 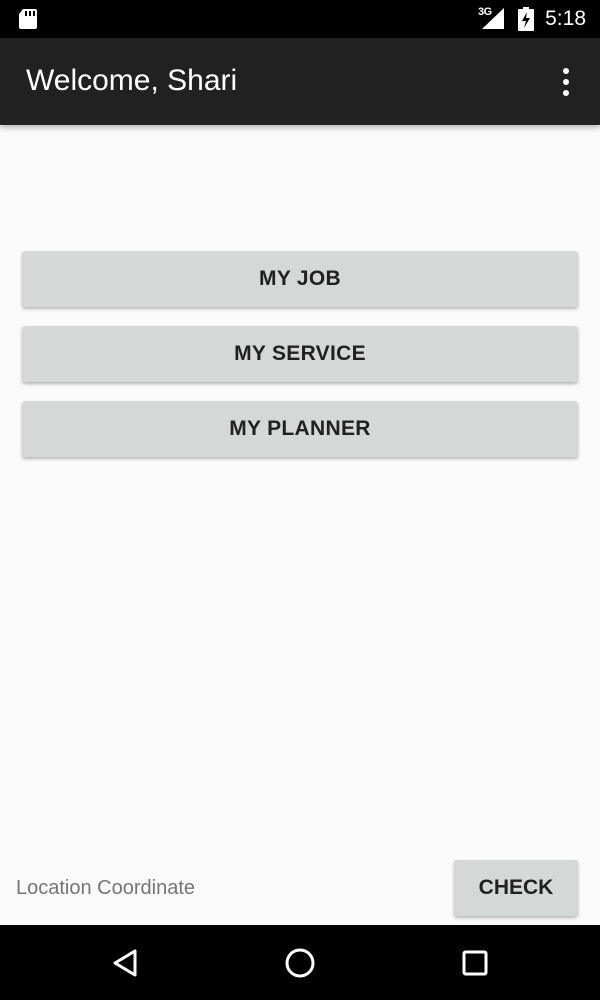 What do you see at coordinates (526, 19) in the screenshot?
I see `battery-charging-icon` at bounding box center [526, 19].